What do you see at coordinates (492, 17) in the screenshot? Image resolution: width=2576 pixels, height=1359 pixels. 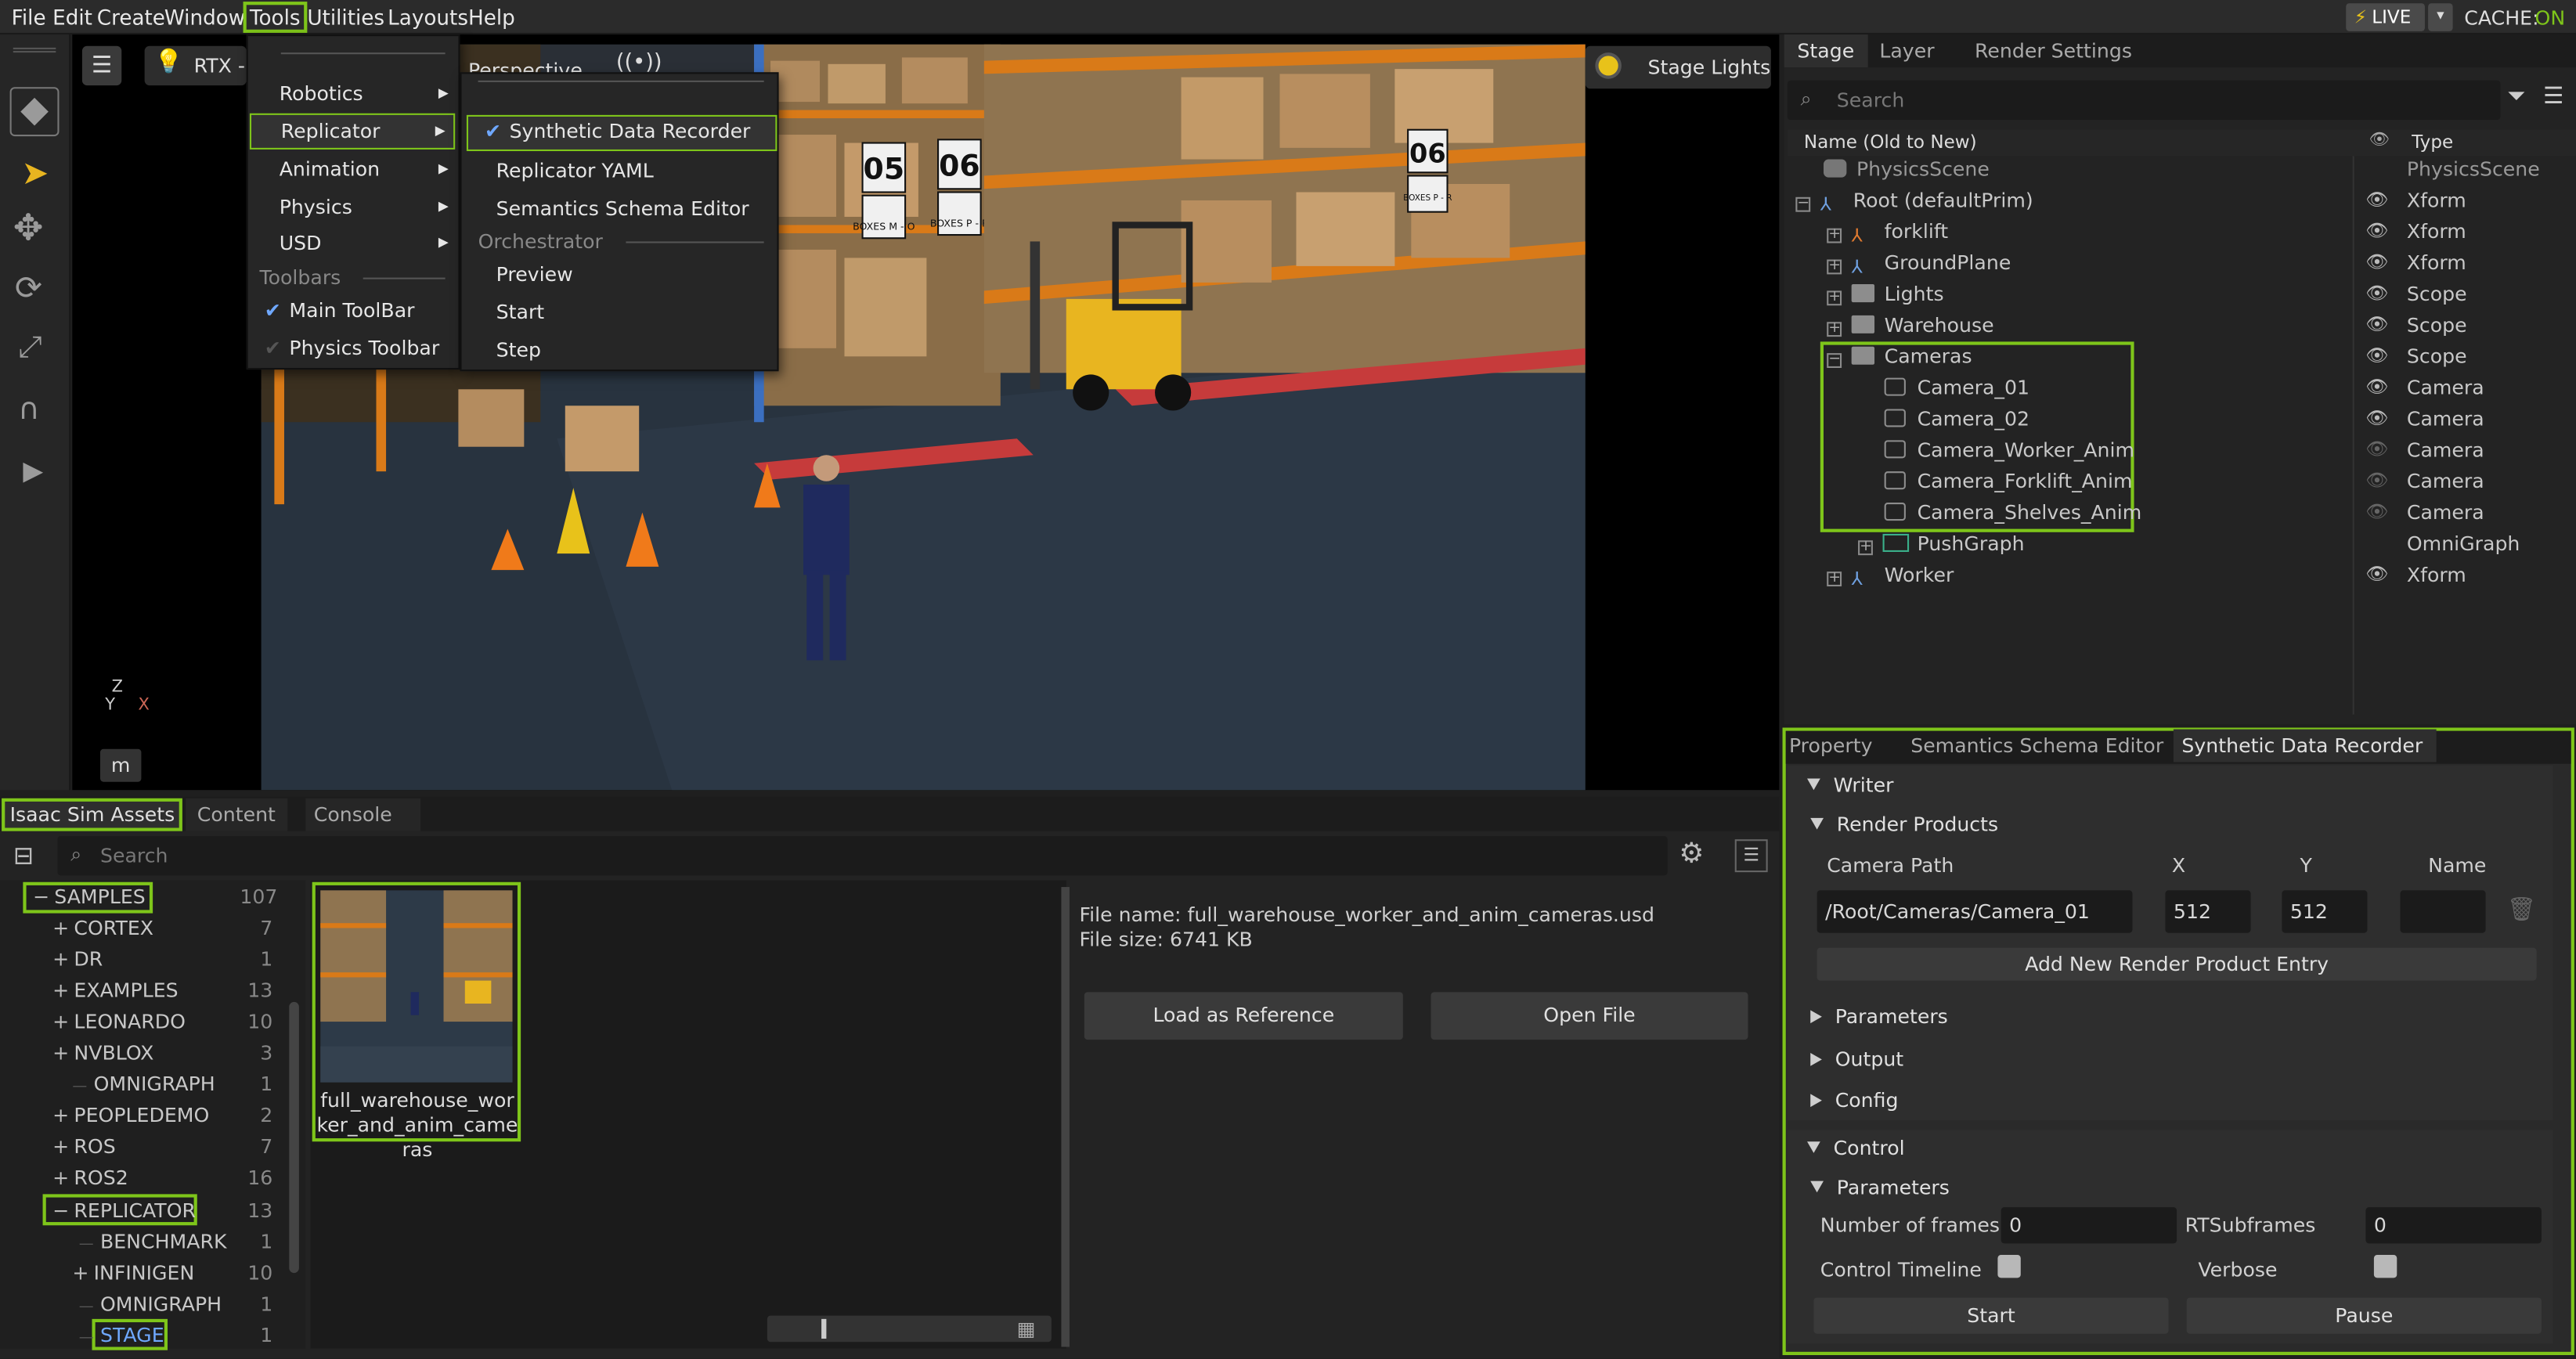 I see `menu-help: Help` at bounding box center [492, 17].